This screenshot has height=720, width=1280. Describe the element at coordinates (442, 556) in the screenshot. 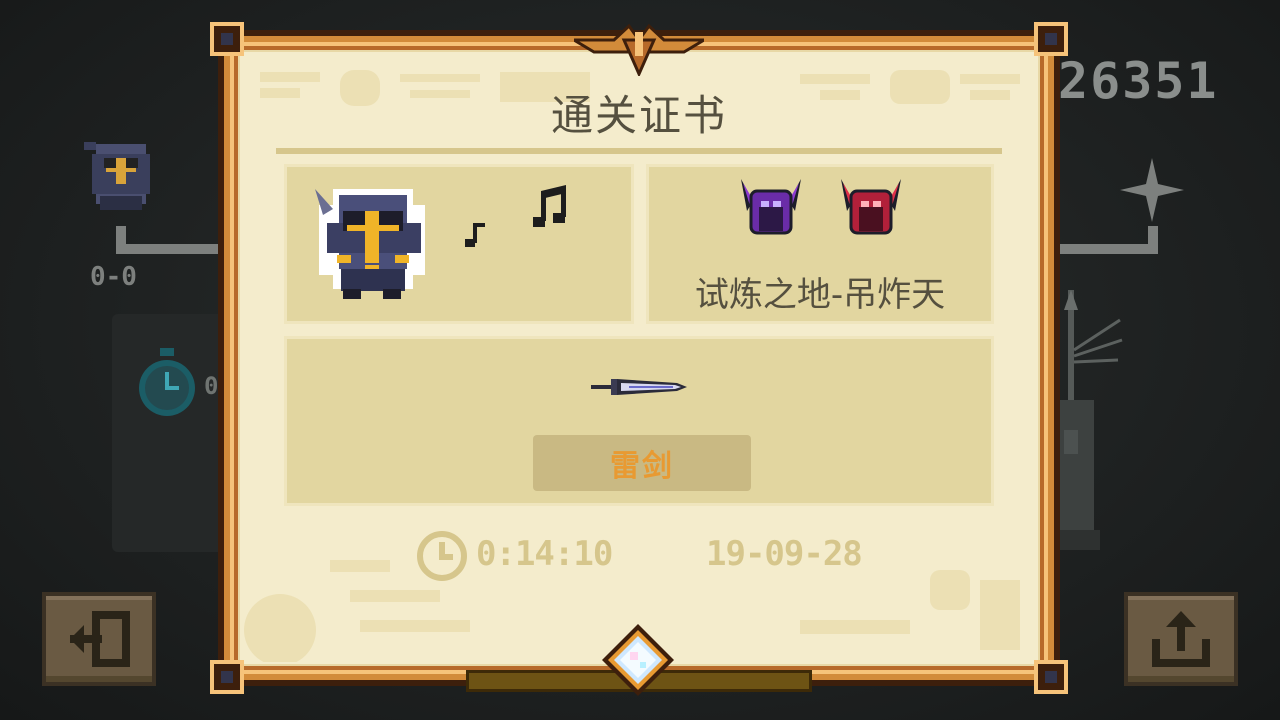

I see `clock-icon` at that location.